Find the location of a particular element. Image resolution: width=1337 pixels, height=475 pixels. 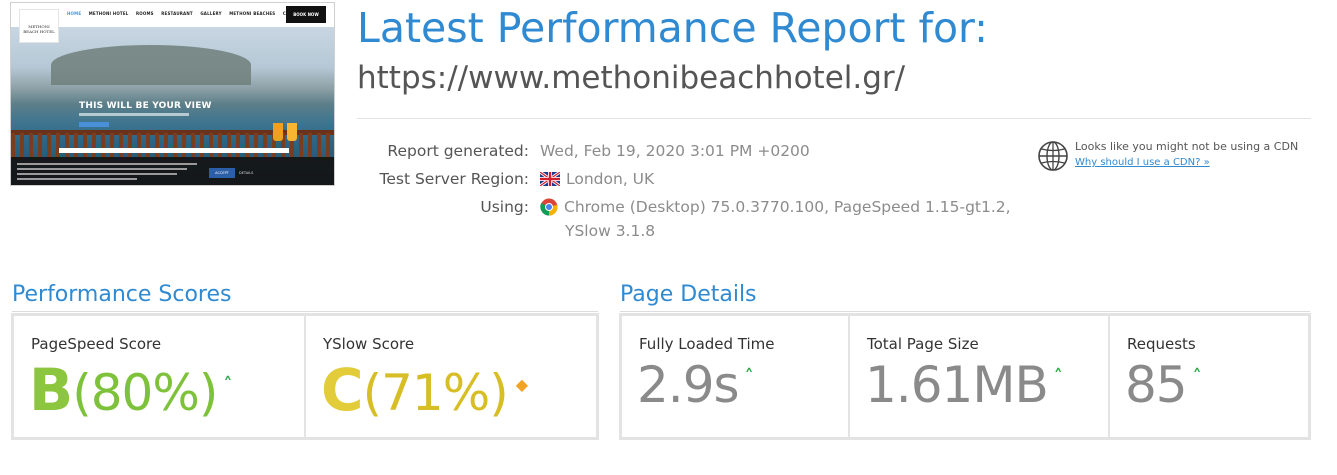

divider is located at coordinates (834, 118).